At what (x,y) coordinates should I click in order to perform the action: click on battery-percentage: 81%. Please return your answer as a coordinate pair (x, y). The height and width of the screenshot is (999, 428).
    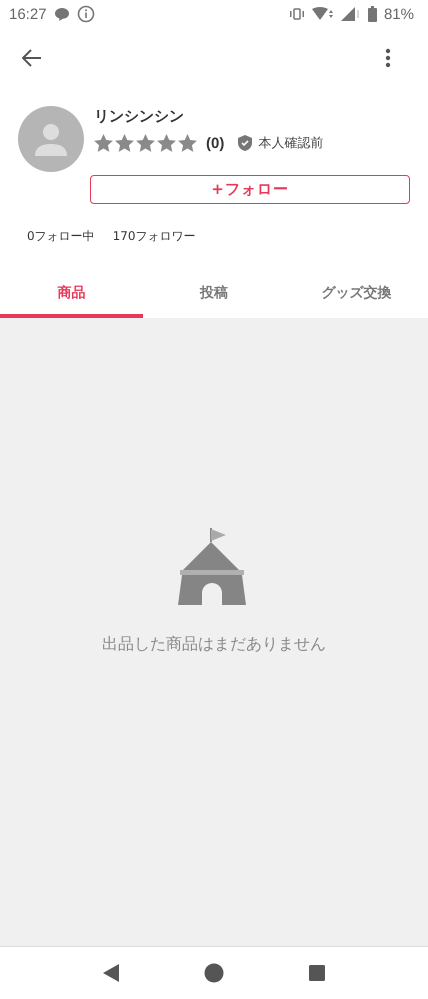
    Looking at the image, I should click on (399, 14).